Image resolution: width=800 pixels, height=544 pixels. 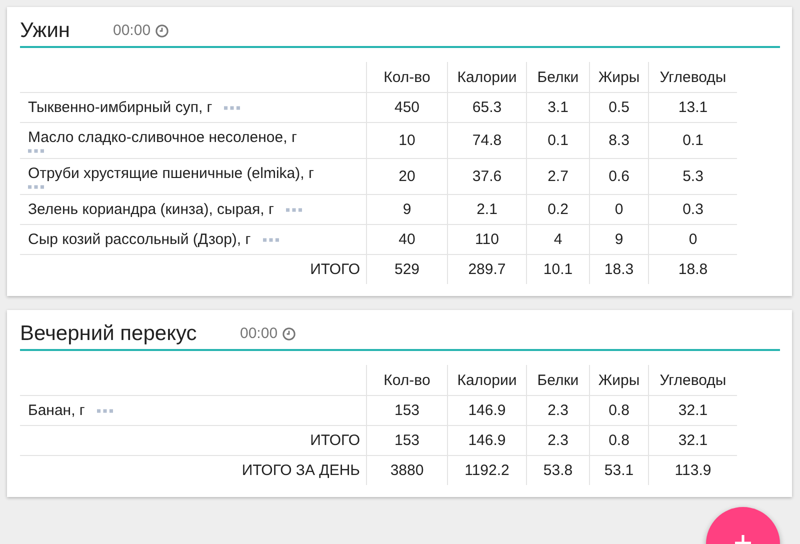 What do you see at coordinates (692, 176) in the screenshot?
I see `table-cell: 5.3` at bounding box center [692, 176].